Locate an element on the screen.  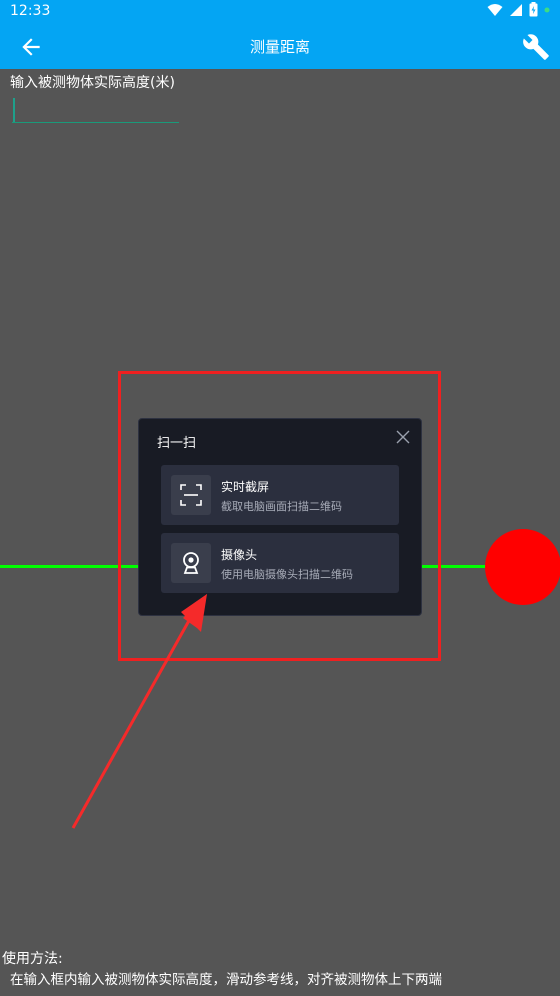
page-title: 测量距离 is located at coordinates (279, 47).